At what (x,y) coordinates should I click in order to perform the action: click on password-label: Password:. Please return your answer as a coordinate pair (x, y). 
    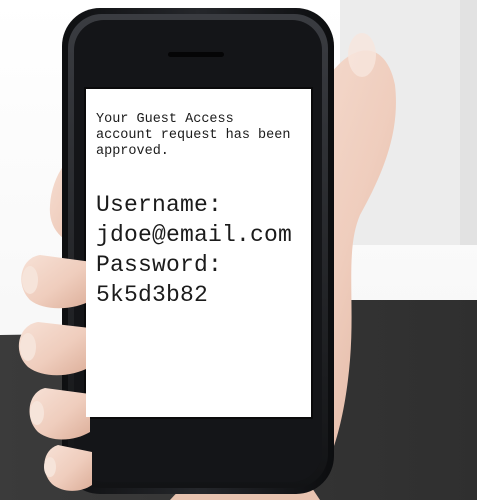
    Looking at the image, I should click on (159, 265).